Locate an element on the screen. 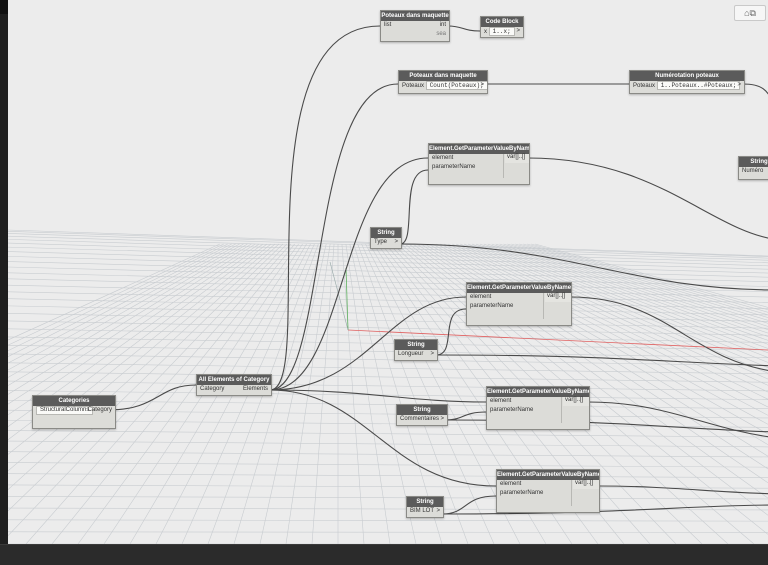  node-string-longueur: String Longueur > is located at coordinates (416, 350).